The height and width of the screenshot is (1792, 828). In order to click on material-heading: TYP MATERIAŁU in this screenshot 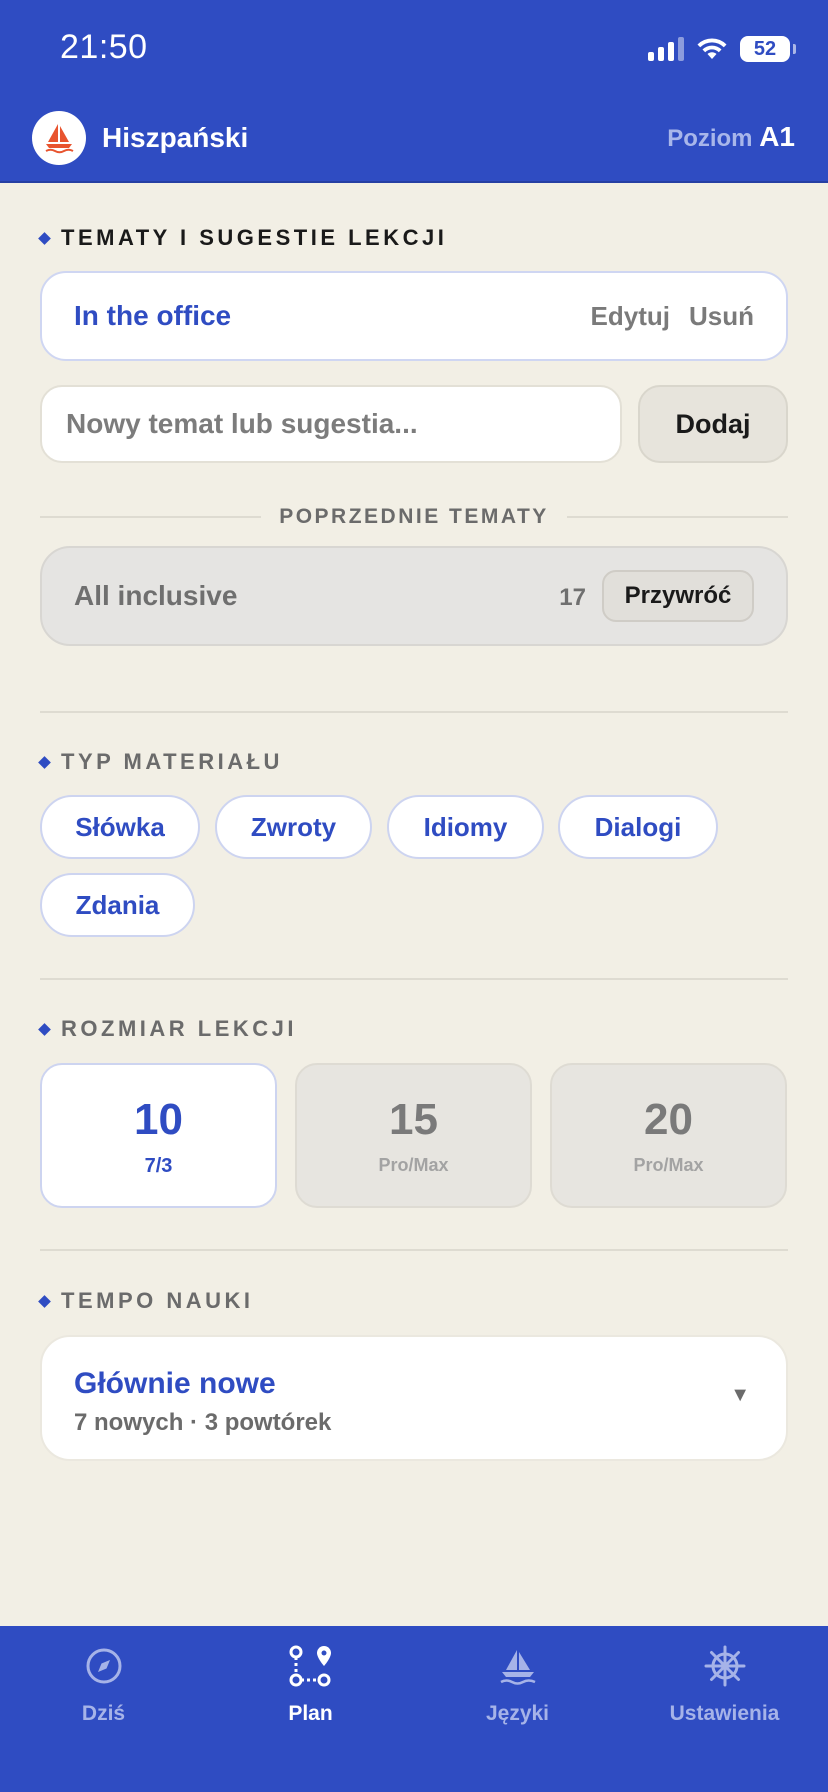, I will do `click(160, 762)`.